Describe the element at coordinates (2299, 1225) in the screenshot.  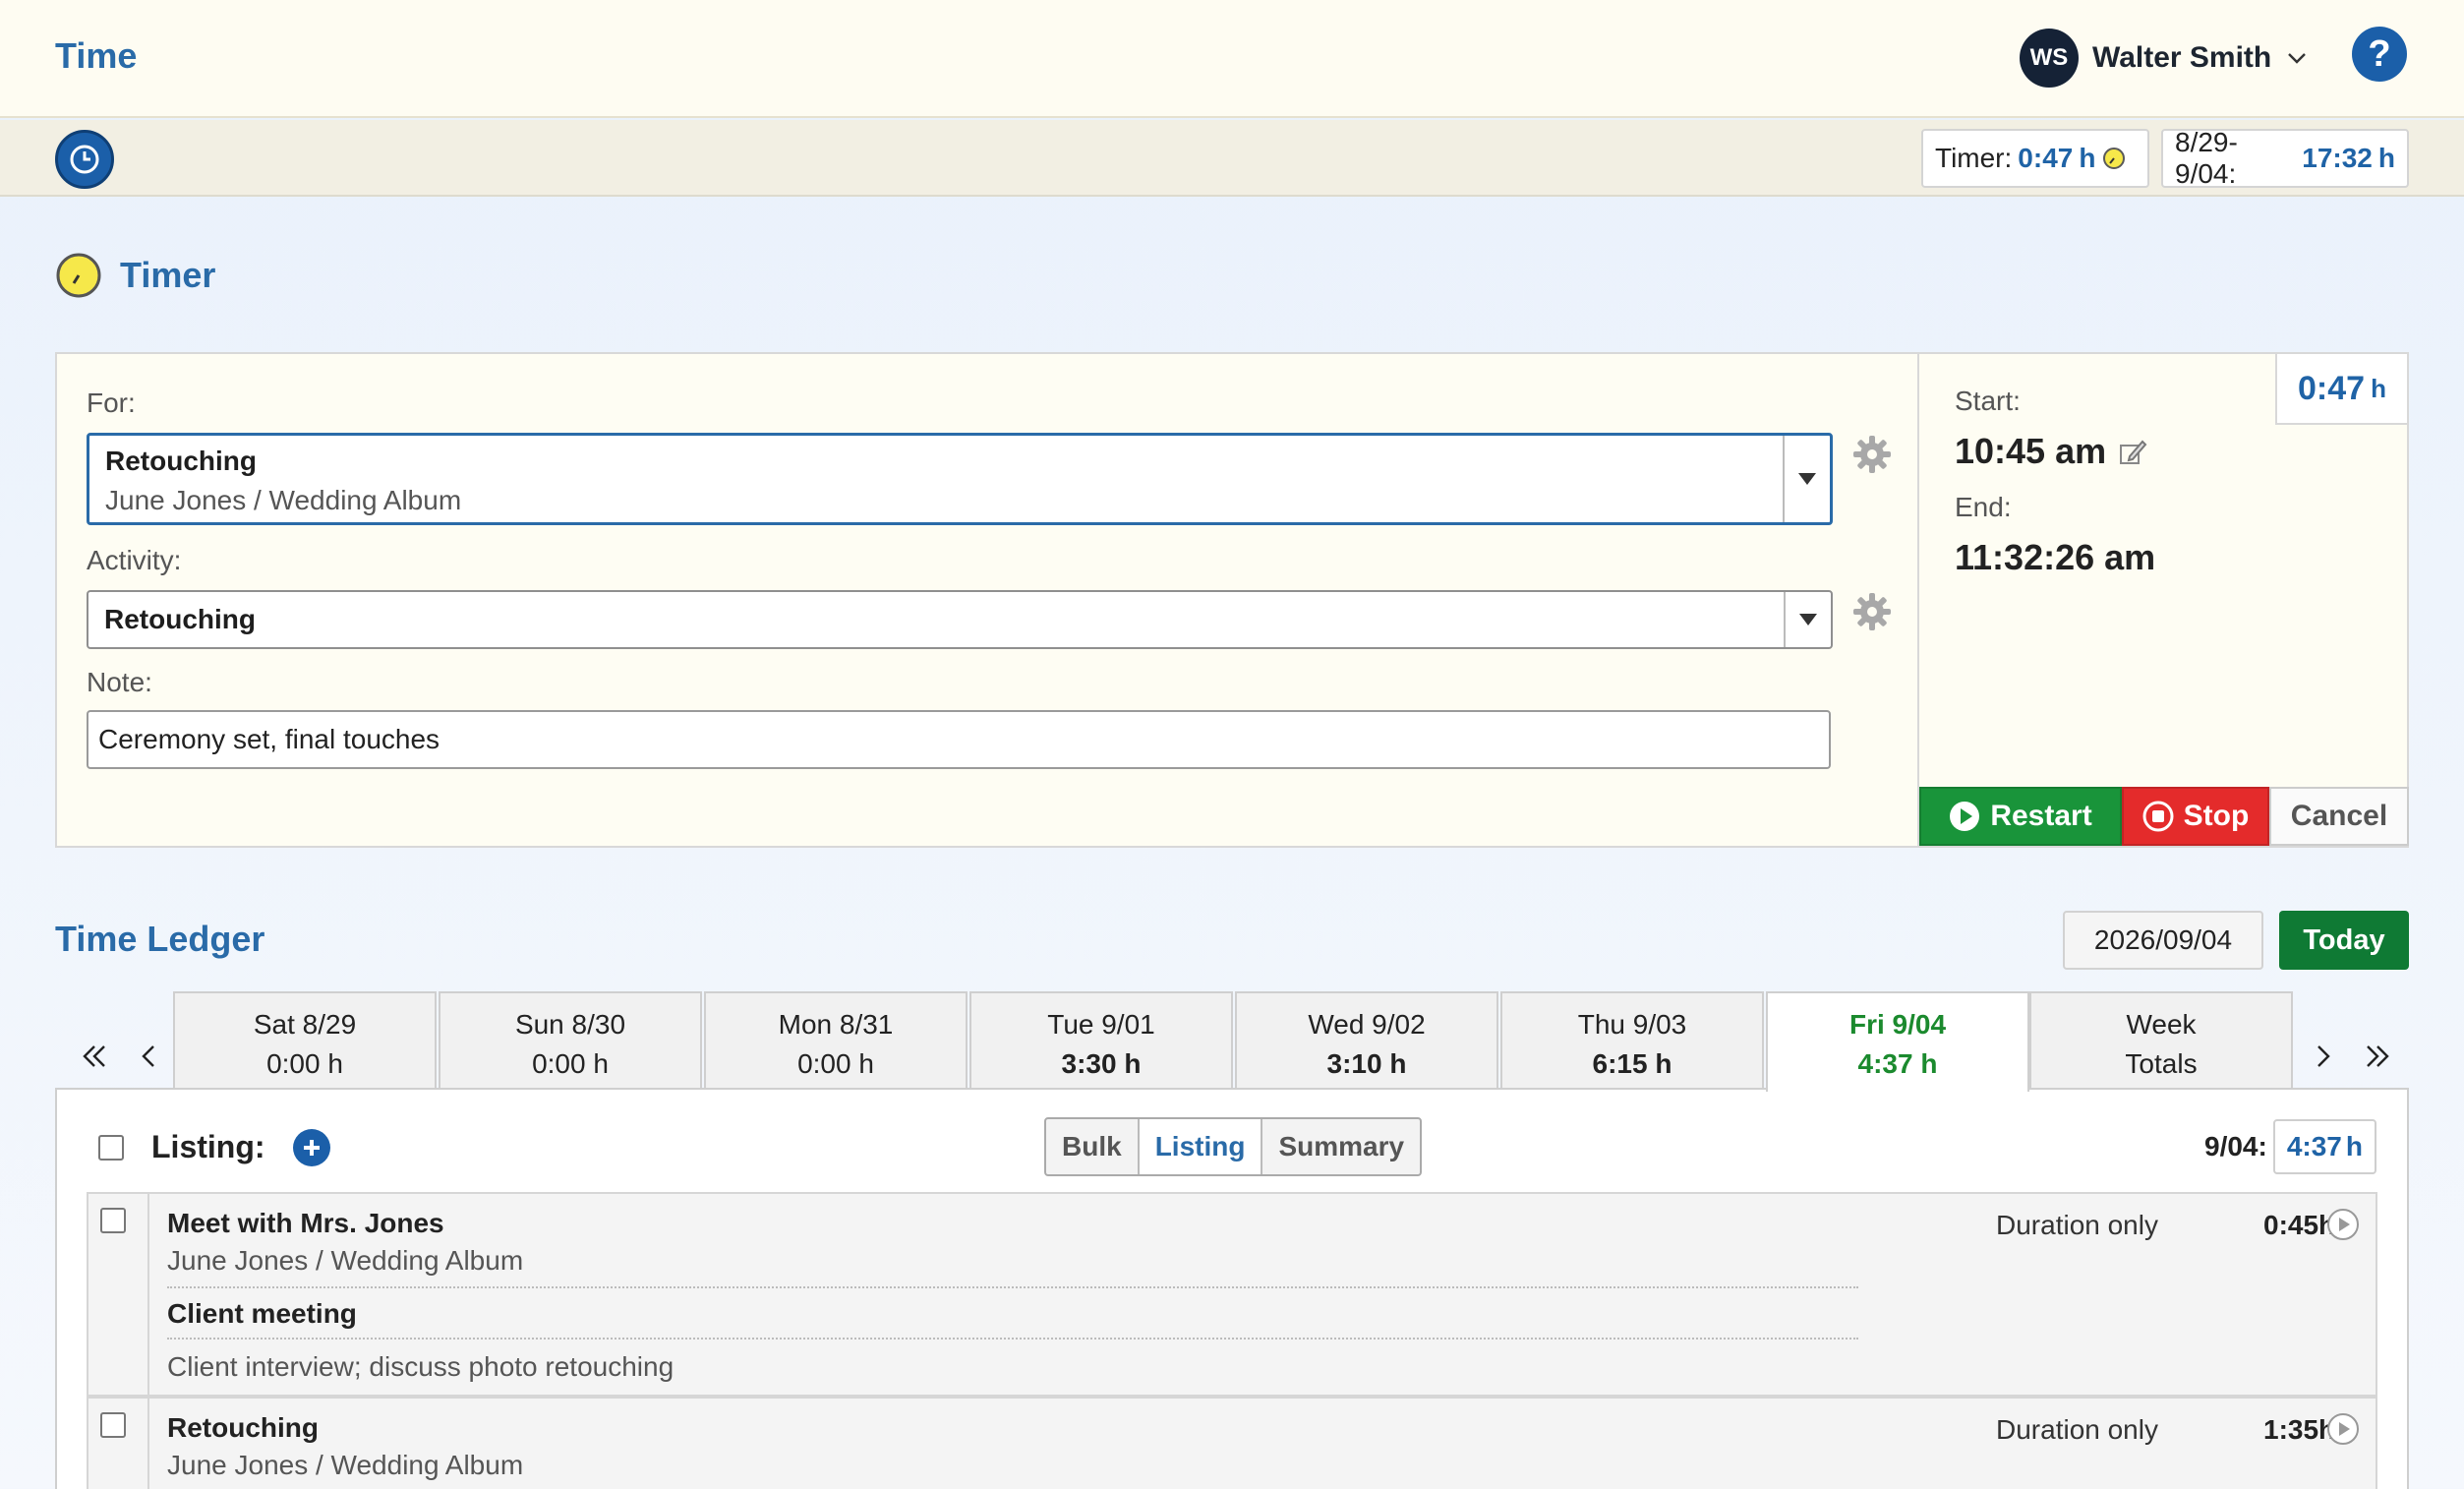
I see `entry-duration: 0:45h` at that location.